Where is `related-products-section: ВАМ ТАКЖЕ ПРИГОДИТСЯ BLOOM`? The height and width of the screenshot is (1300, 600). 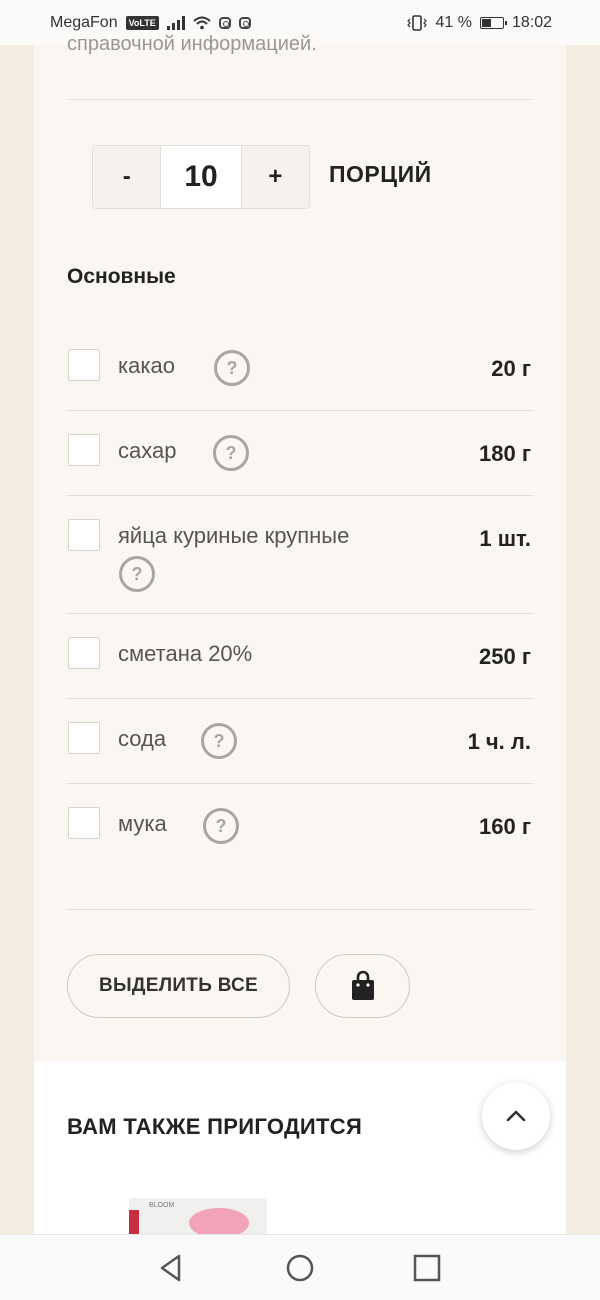 related-products-section: ВАМ ТАКЖЕ ПРИГОДИТСЯ BLOOM is located at coordinates (300, 1148).